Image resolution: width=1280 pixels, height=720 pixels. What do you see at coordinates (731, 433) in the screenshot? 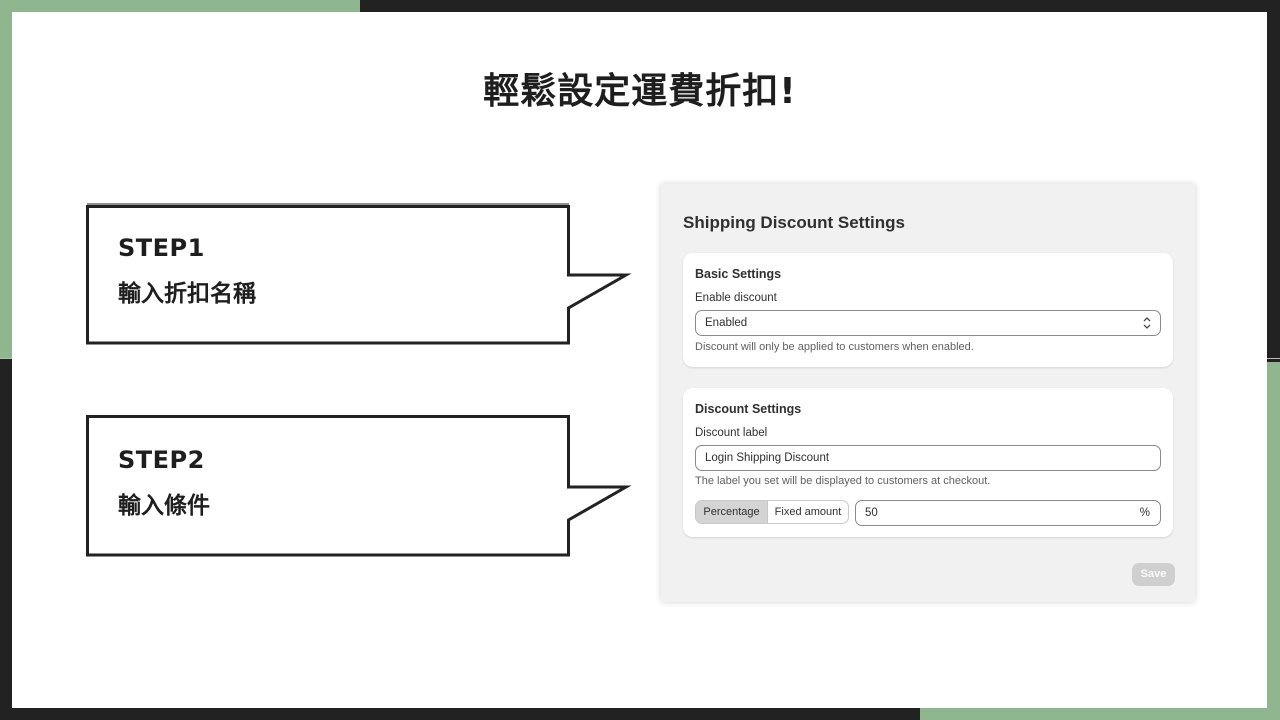
I see `discount-label-field-label: Discount label` at bounding box center [731, 433].